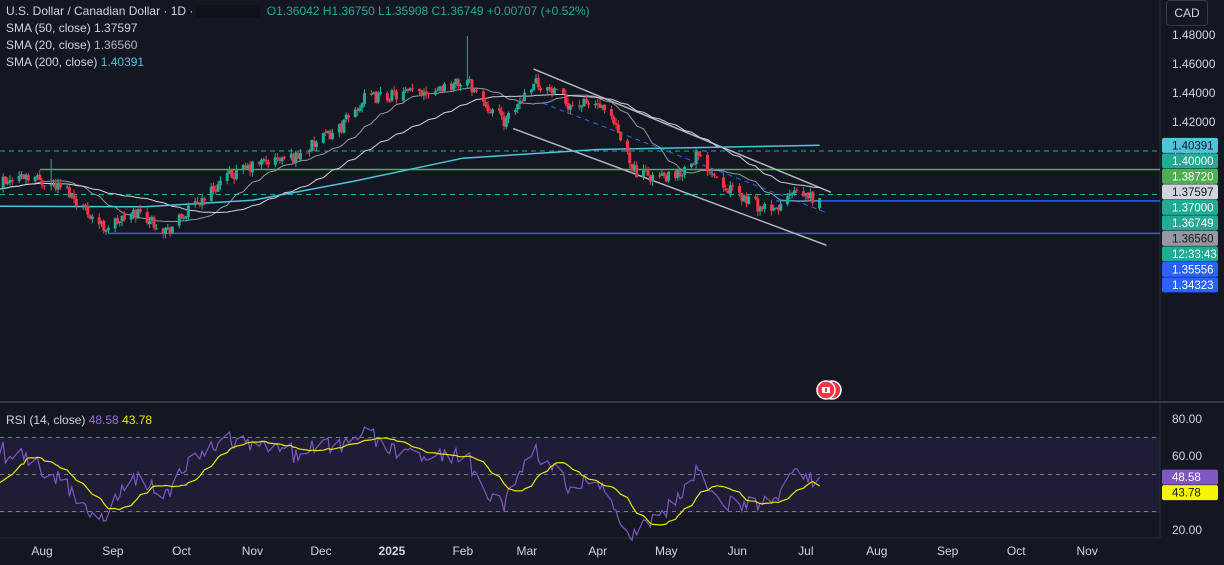 This screenshot has width=1224, height=565. I want to click on rsi-legend: RSI (14, close) 48.58 43.78, so click(79, 420).